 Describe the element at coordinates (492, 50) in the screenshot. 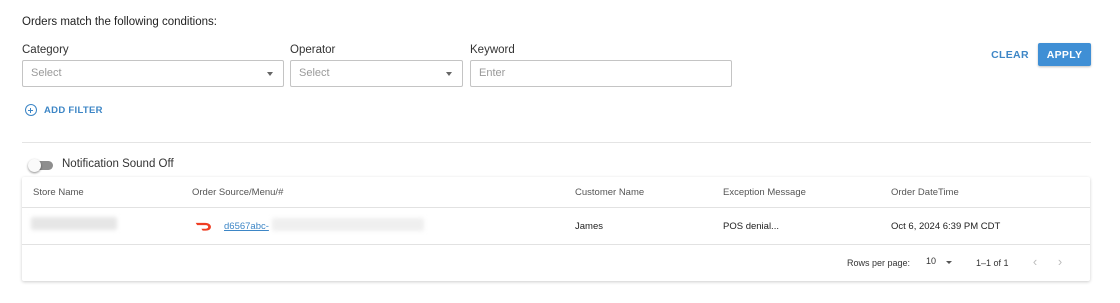

I see `keyword-label: Keyword` at that location.